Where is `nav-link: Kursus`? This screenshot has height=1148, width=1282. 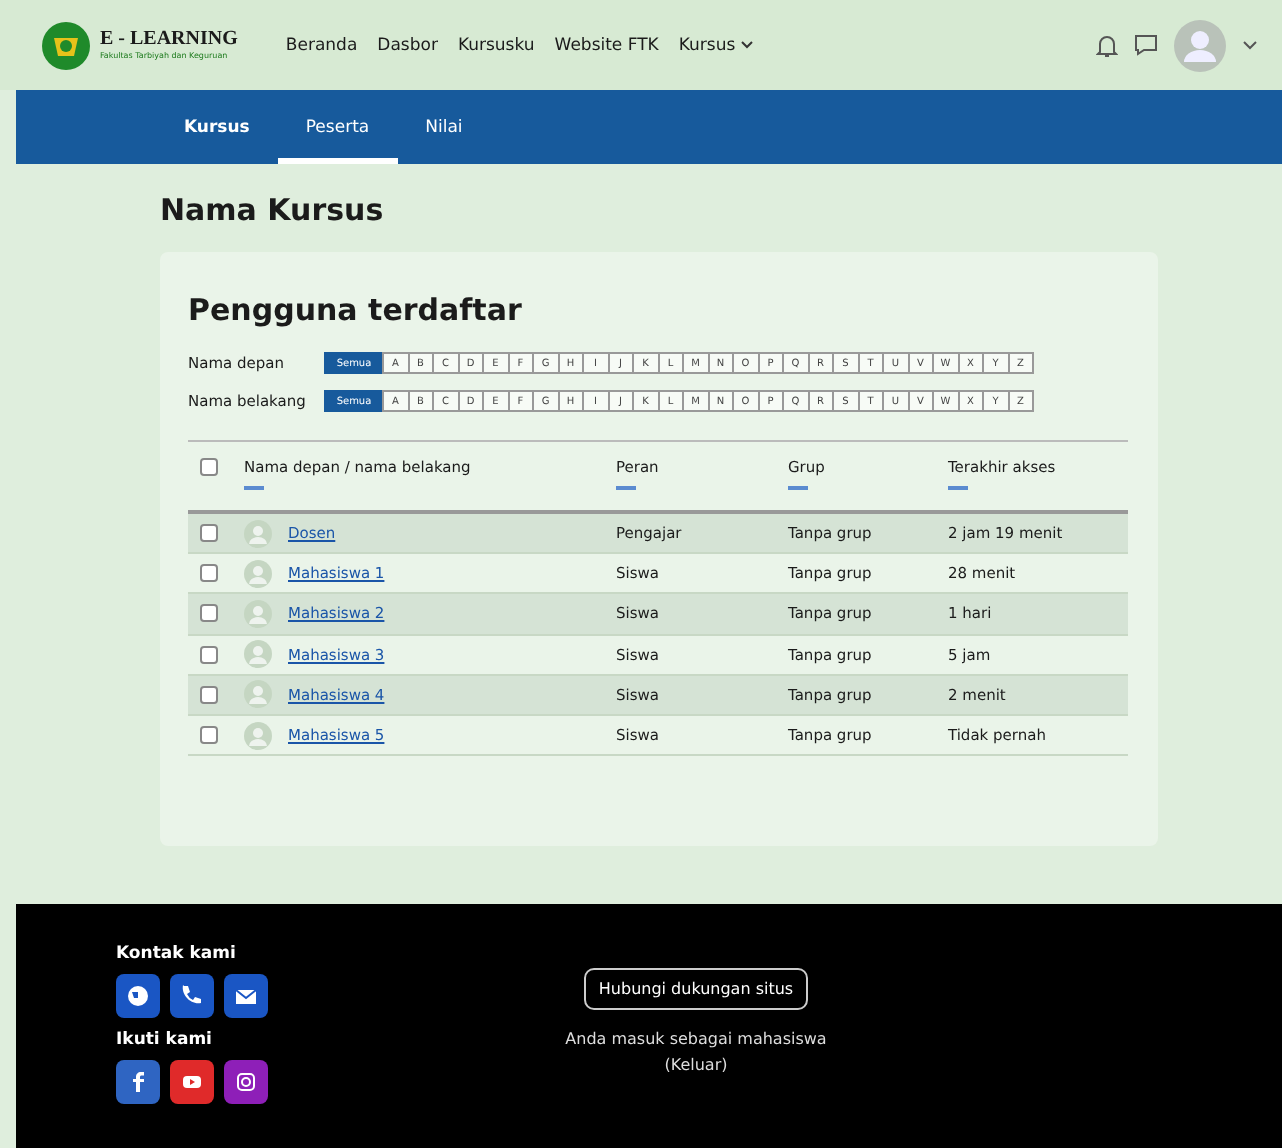
nav-link: Kursus is located at coordinates (716, 45).